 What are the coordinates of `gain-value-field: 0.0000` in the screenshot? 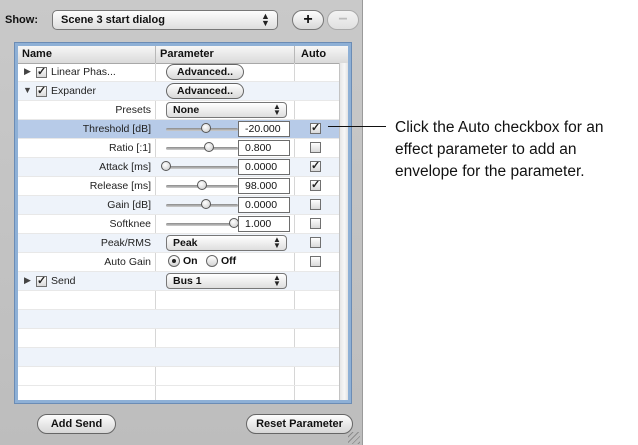 It's located at (264, 205).